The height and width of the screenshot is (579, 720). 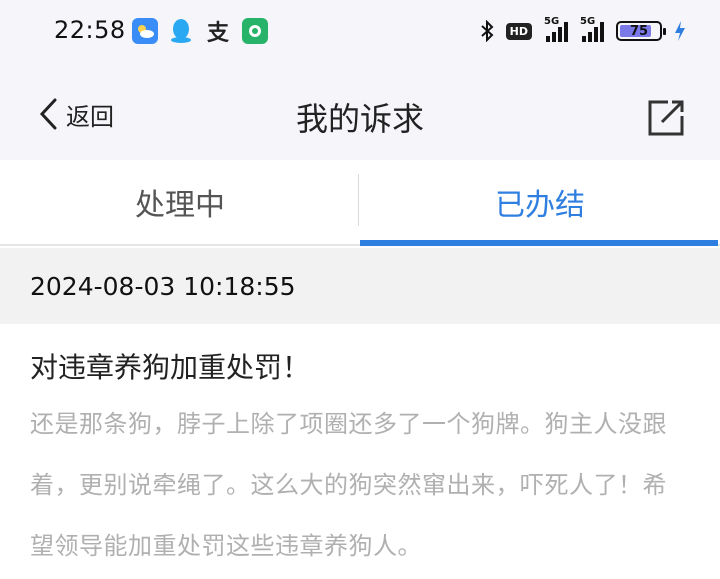 What do you see at coordinates (358, 200) in the screenshot?
I see `tab-divider` at bounding box center [358, 200].